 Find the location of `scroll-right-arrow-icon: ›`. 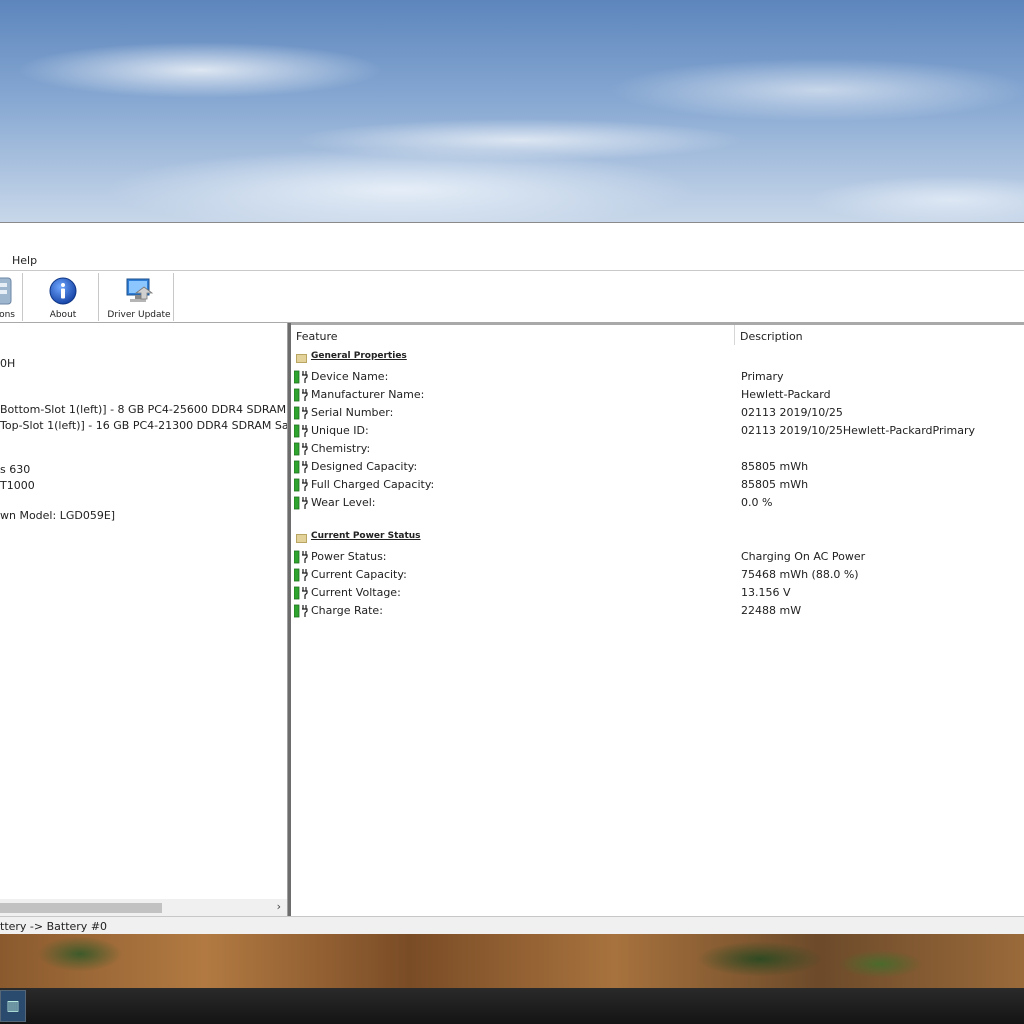

scroll-right-arrow-icon: › is located at coordinates (279, 906).